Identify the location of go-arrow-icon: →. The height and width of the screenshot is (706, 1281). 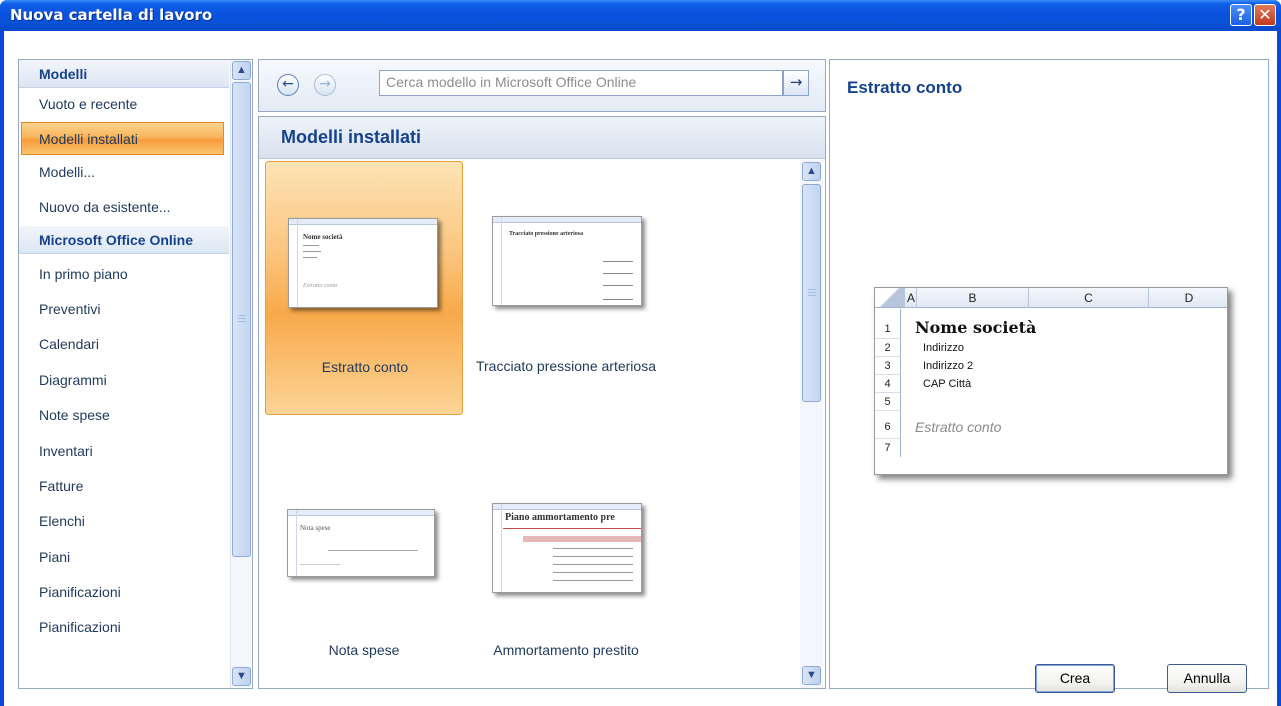
(796, 83).